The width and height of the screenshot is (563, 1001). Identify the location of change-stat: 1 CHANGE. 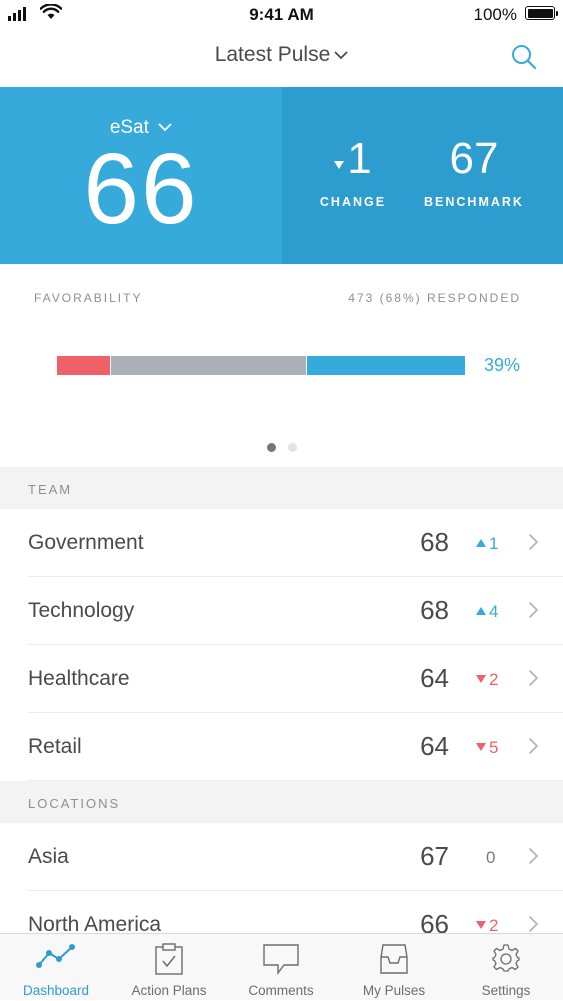
(353, 172).